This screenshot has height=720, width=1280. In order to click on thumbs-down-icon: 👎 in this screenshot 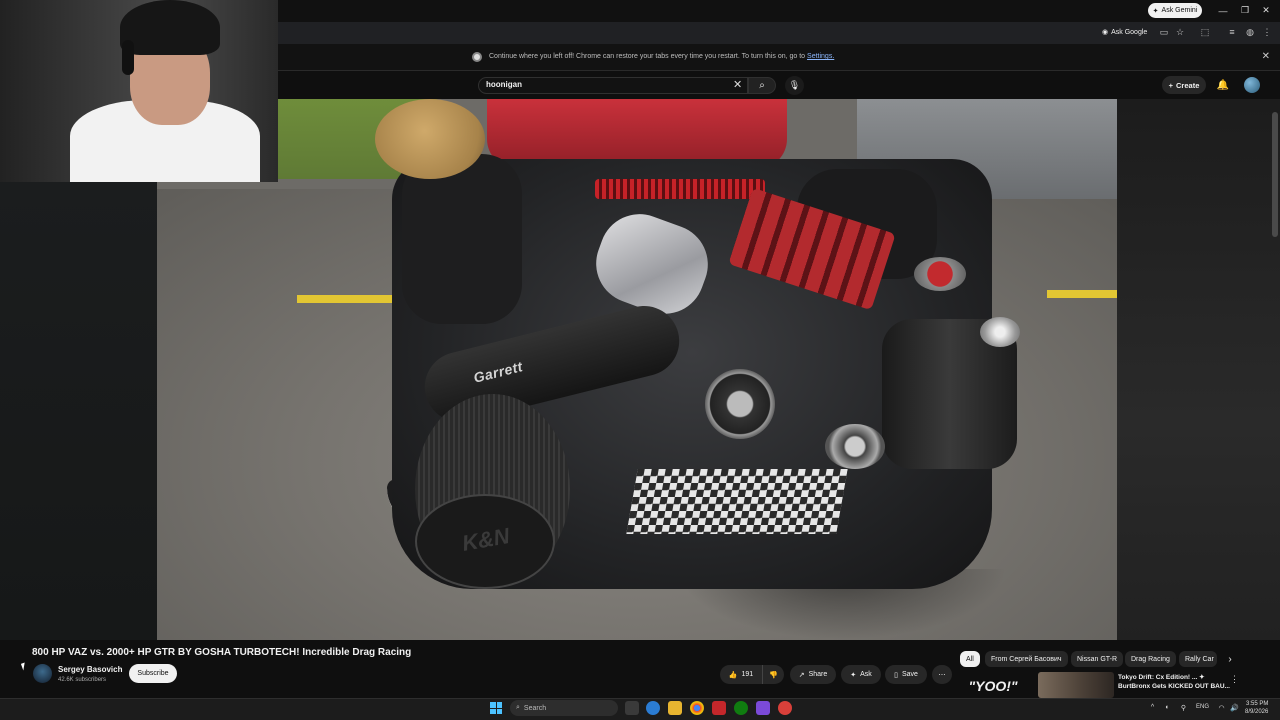, I will do `click(773, 675)`.